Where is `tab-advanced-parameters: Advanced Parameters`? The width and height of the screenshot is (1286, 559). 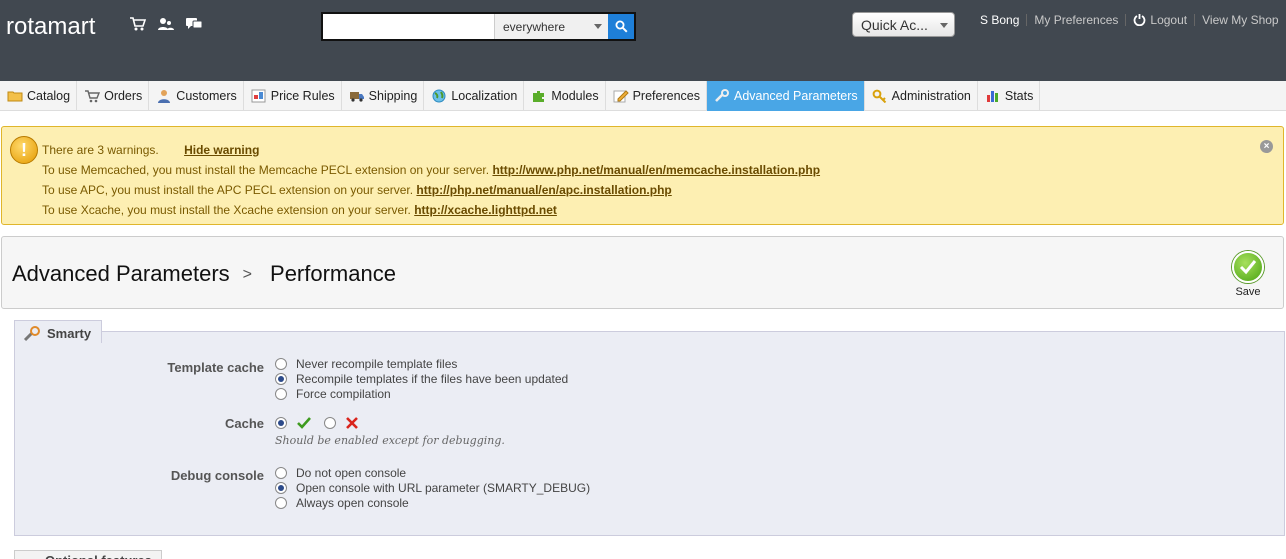 tab-advanced-parameters: Advanced Parameters is located at coordinates (785, 96).